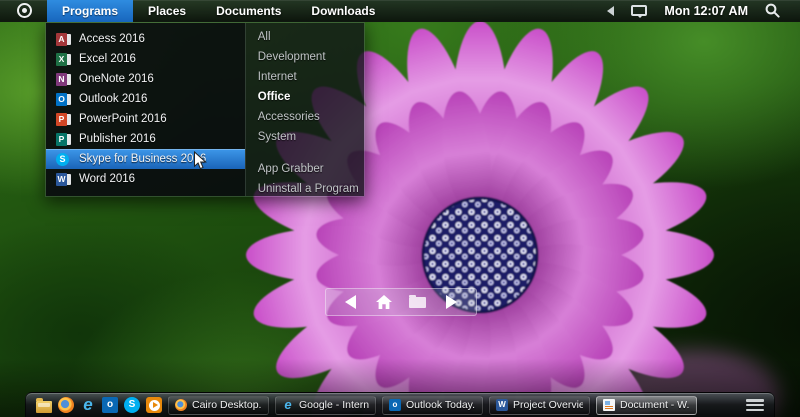 This screenshot has height=417, width=800. What do you see at coordinates (167, 11) in the screenshot?
I see `menu-places: Places` at bounding box center [167, 11].